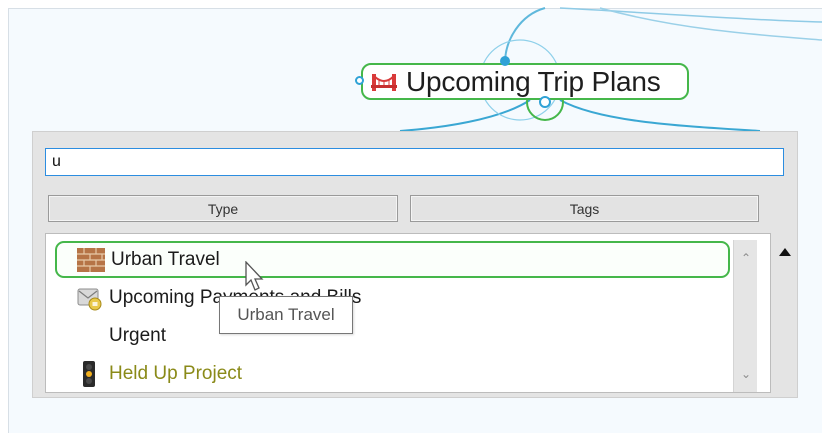  What do you see at coordinates (785, 252) in the screenshot?
I see `panel-collapse-arrow-icon` at bounding box center [785, 252].